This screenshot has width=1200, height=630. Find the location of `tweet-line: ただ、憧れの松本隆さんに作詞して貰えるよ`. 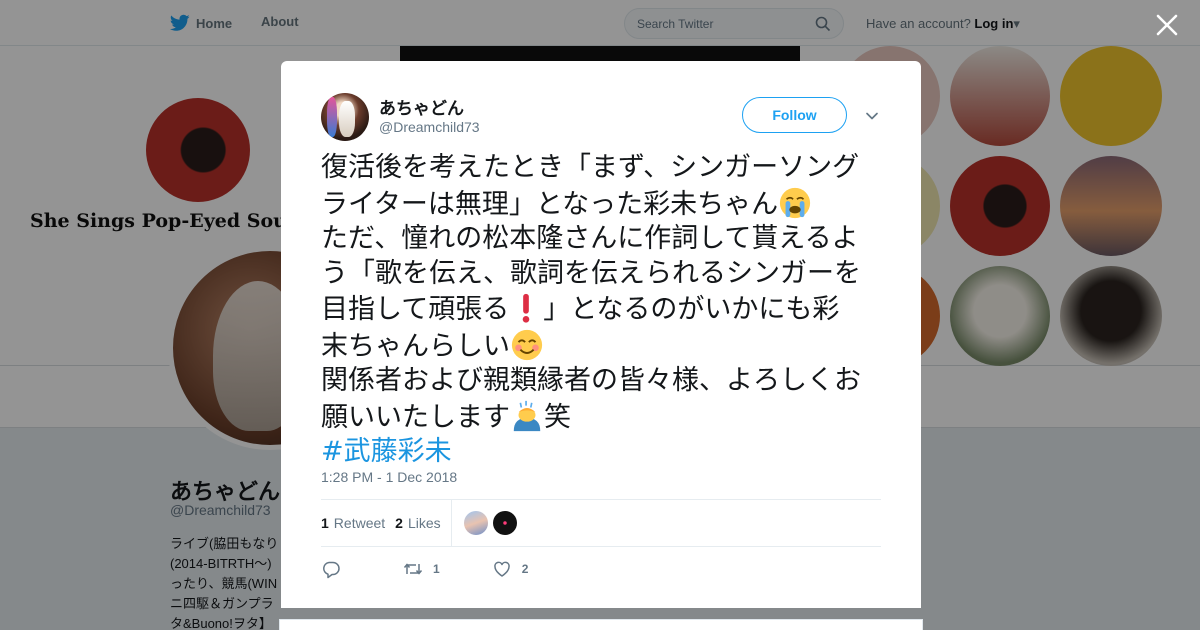

tweet-line: ただ、憧れの松本隆さんに作詞して貰えるよ is located at coordinates (606, 239).